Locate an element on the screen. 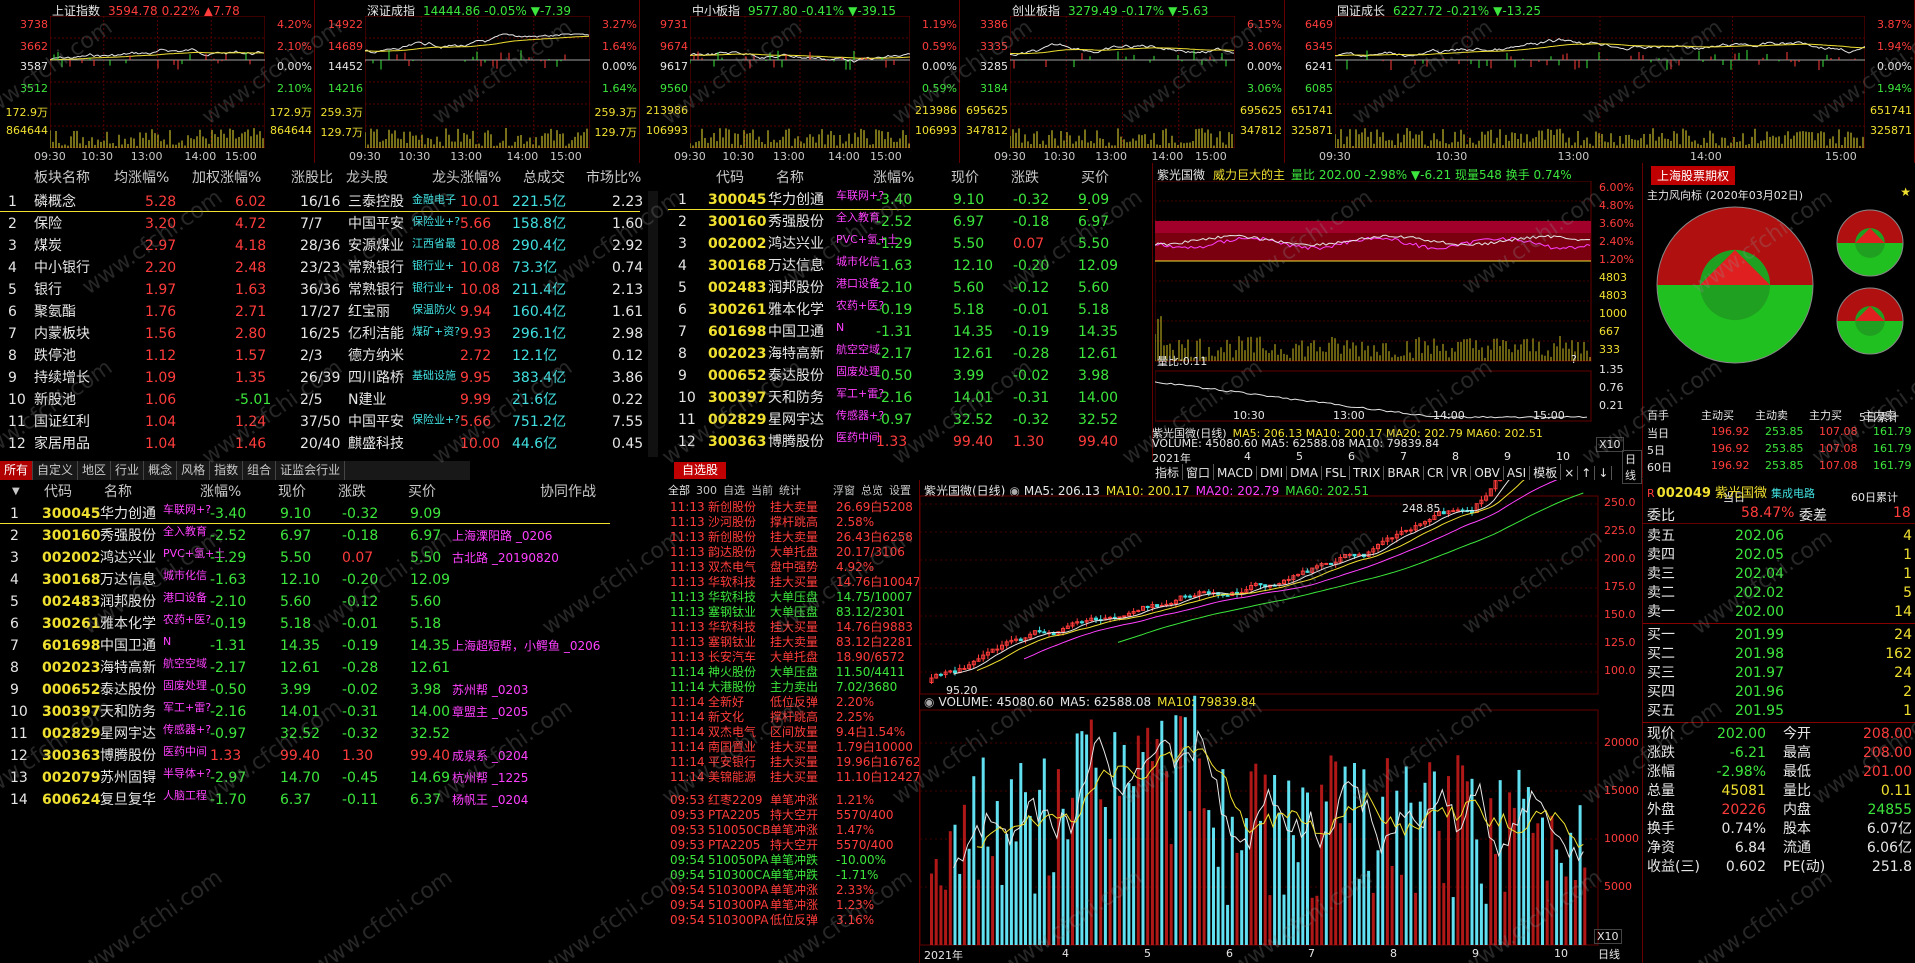  category-tab: 证监会行业 is located at coordinates (311, 470).